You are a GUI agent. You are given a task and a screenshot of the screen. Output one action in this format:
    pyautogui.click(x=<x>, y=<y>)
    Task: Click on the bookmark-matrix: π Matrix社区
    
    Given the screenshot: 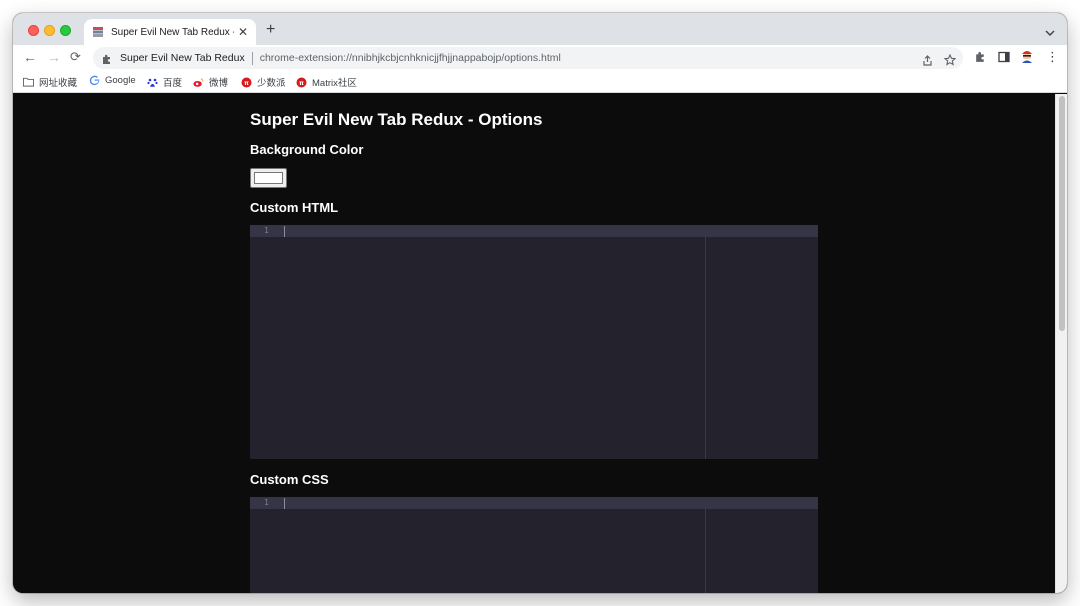 What is the action you would take?
    pyautogui.click(x=326, y=82)
    